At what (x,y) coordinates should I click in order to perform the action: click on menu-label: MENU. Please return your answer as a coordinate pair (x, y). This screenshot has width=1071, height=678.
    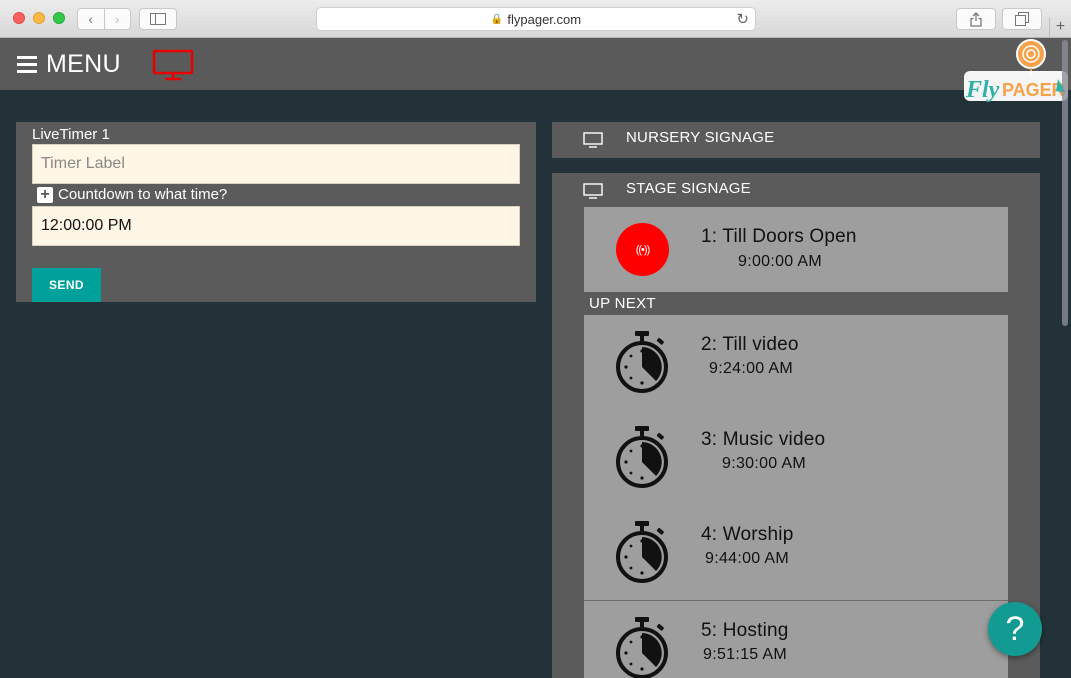
    Looking at the image, I should click on (83, 64).